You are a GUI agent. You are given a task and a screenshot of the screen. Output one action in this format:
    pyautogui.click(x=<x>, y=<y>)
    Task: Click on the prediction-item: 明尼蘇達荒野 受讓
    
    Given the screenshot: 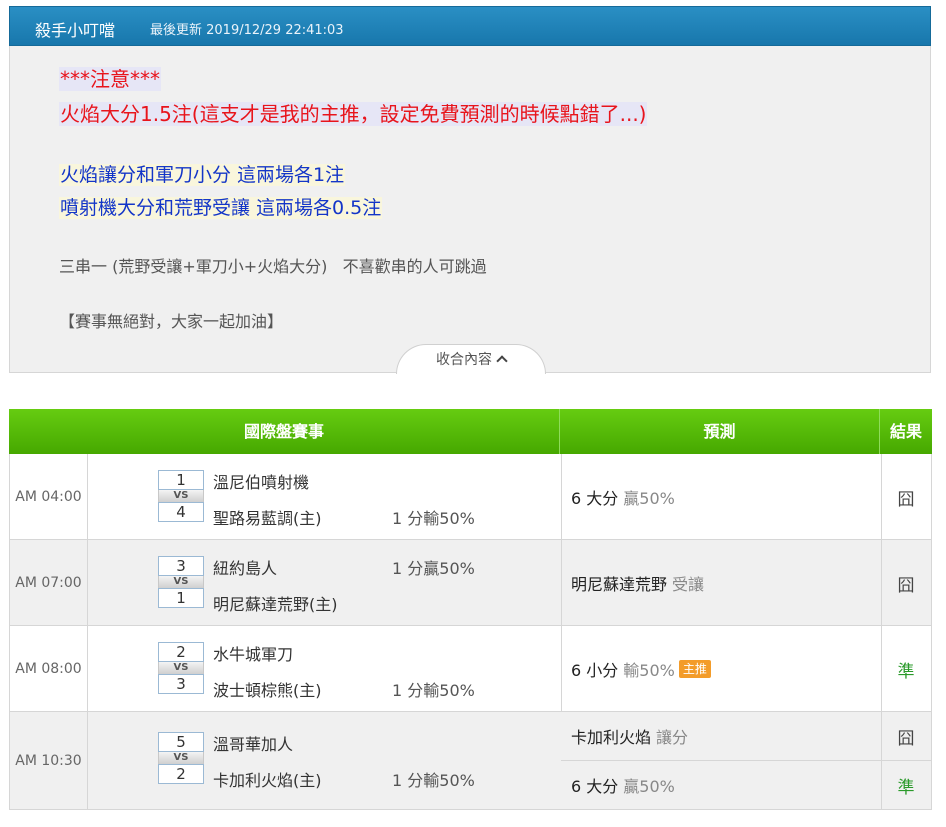 What is the action you would take?
    pyautogui.click(x=721, y=583)
    